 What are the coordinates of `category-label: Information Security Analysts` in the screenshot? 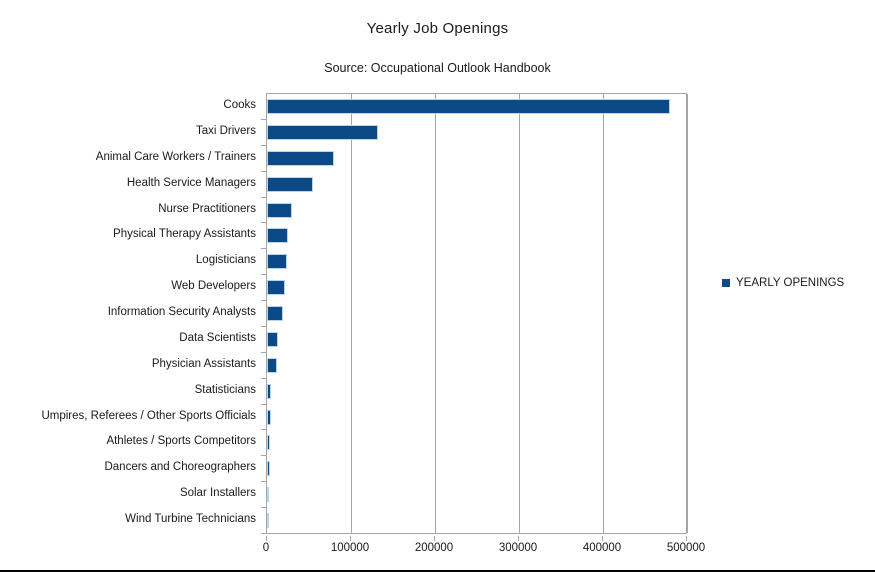 It's located at (181, 312).